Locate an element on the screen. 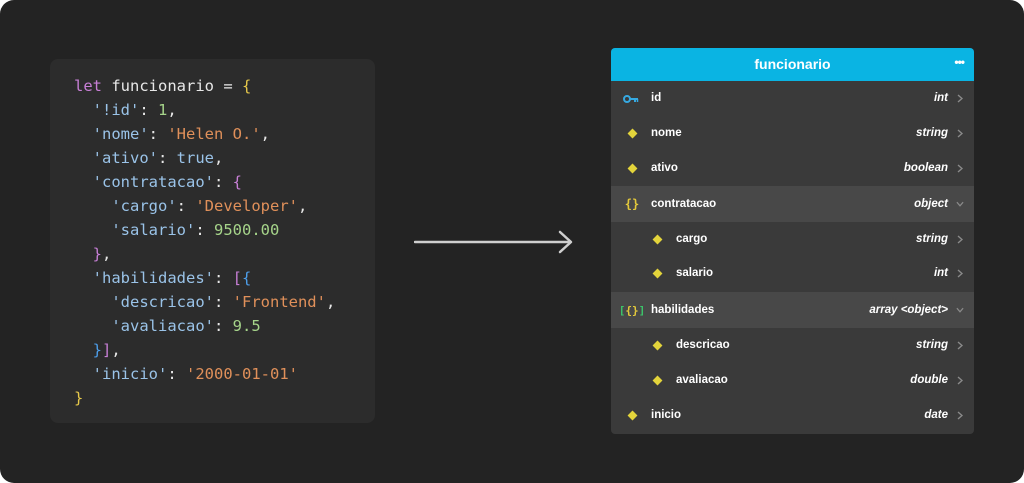 The image size is (1024, 483). code-line-1: let funcionario = { is located at coordinates (162, 86).